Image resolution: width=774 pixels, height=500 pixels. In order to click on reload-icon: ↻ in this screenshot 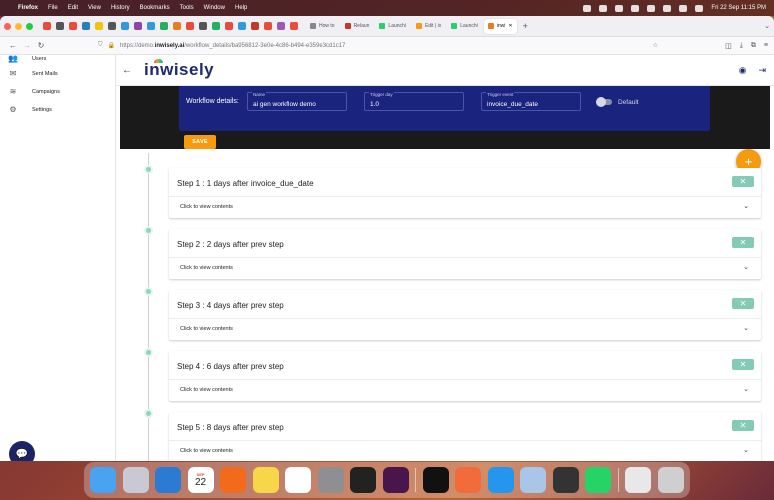, I will do `click(41, 45)`.